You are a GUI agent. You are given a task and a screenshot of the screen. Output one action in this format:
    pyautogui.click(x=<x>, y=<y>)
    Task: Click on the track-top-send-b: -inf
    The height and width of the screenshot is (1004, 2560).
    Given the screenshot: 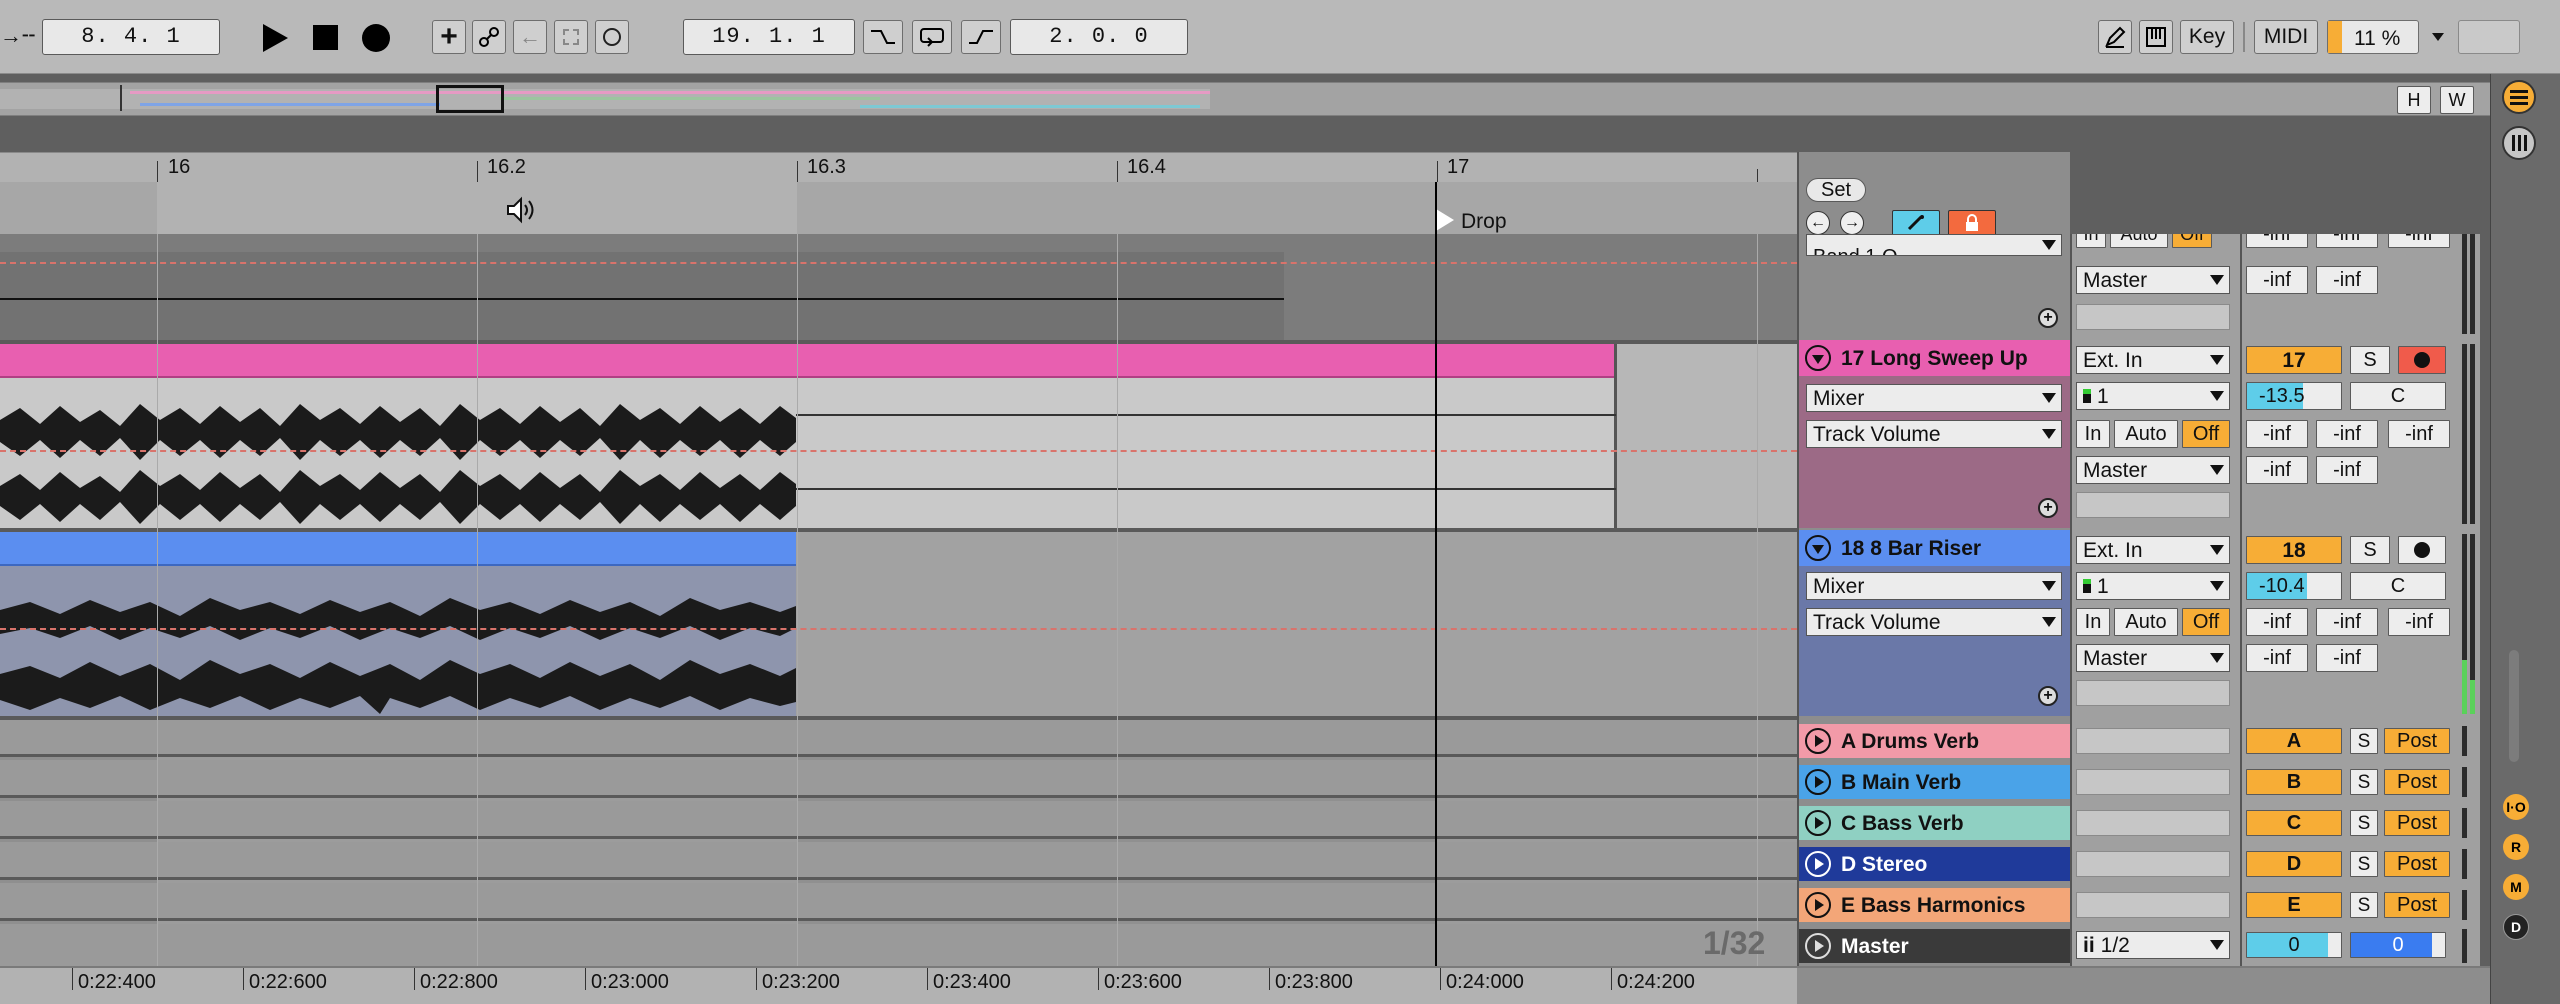 What is the action you would take?
    pyautogui.click(x=2347, y=241)
    